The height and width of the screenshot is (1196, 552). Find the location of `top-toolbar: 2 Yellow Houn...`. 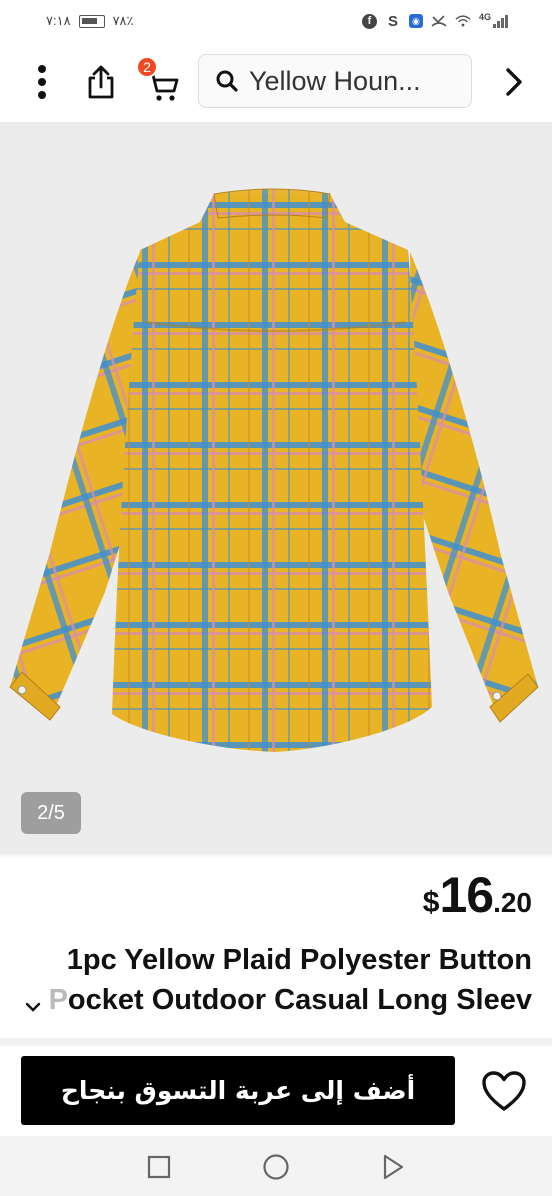

top-toolbar: 2 Yellow Houn... is located at coordinates (276, 81).